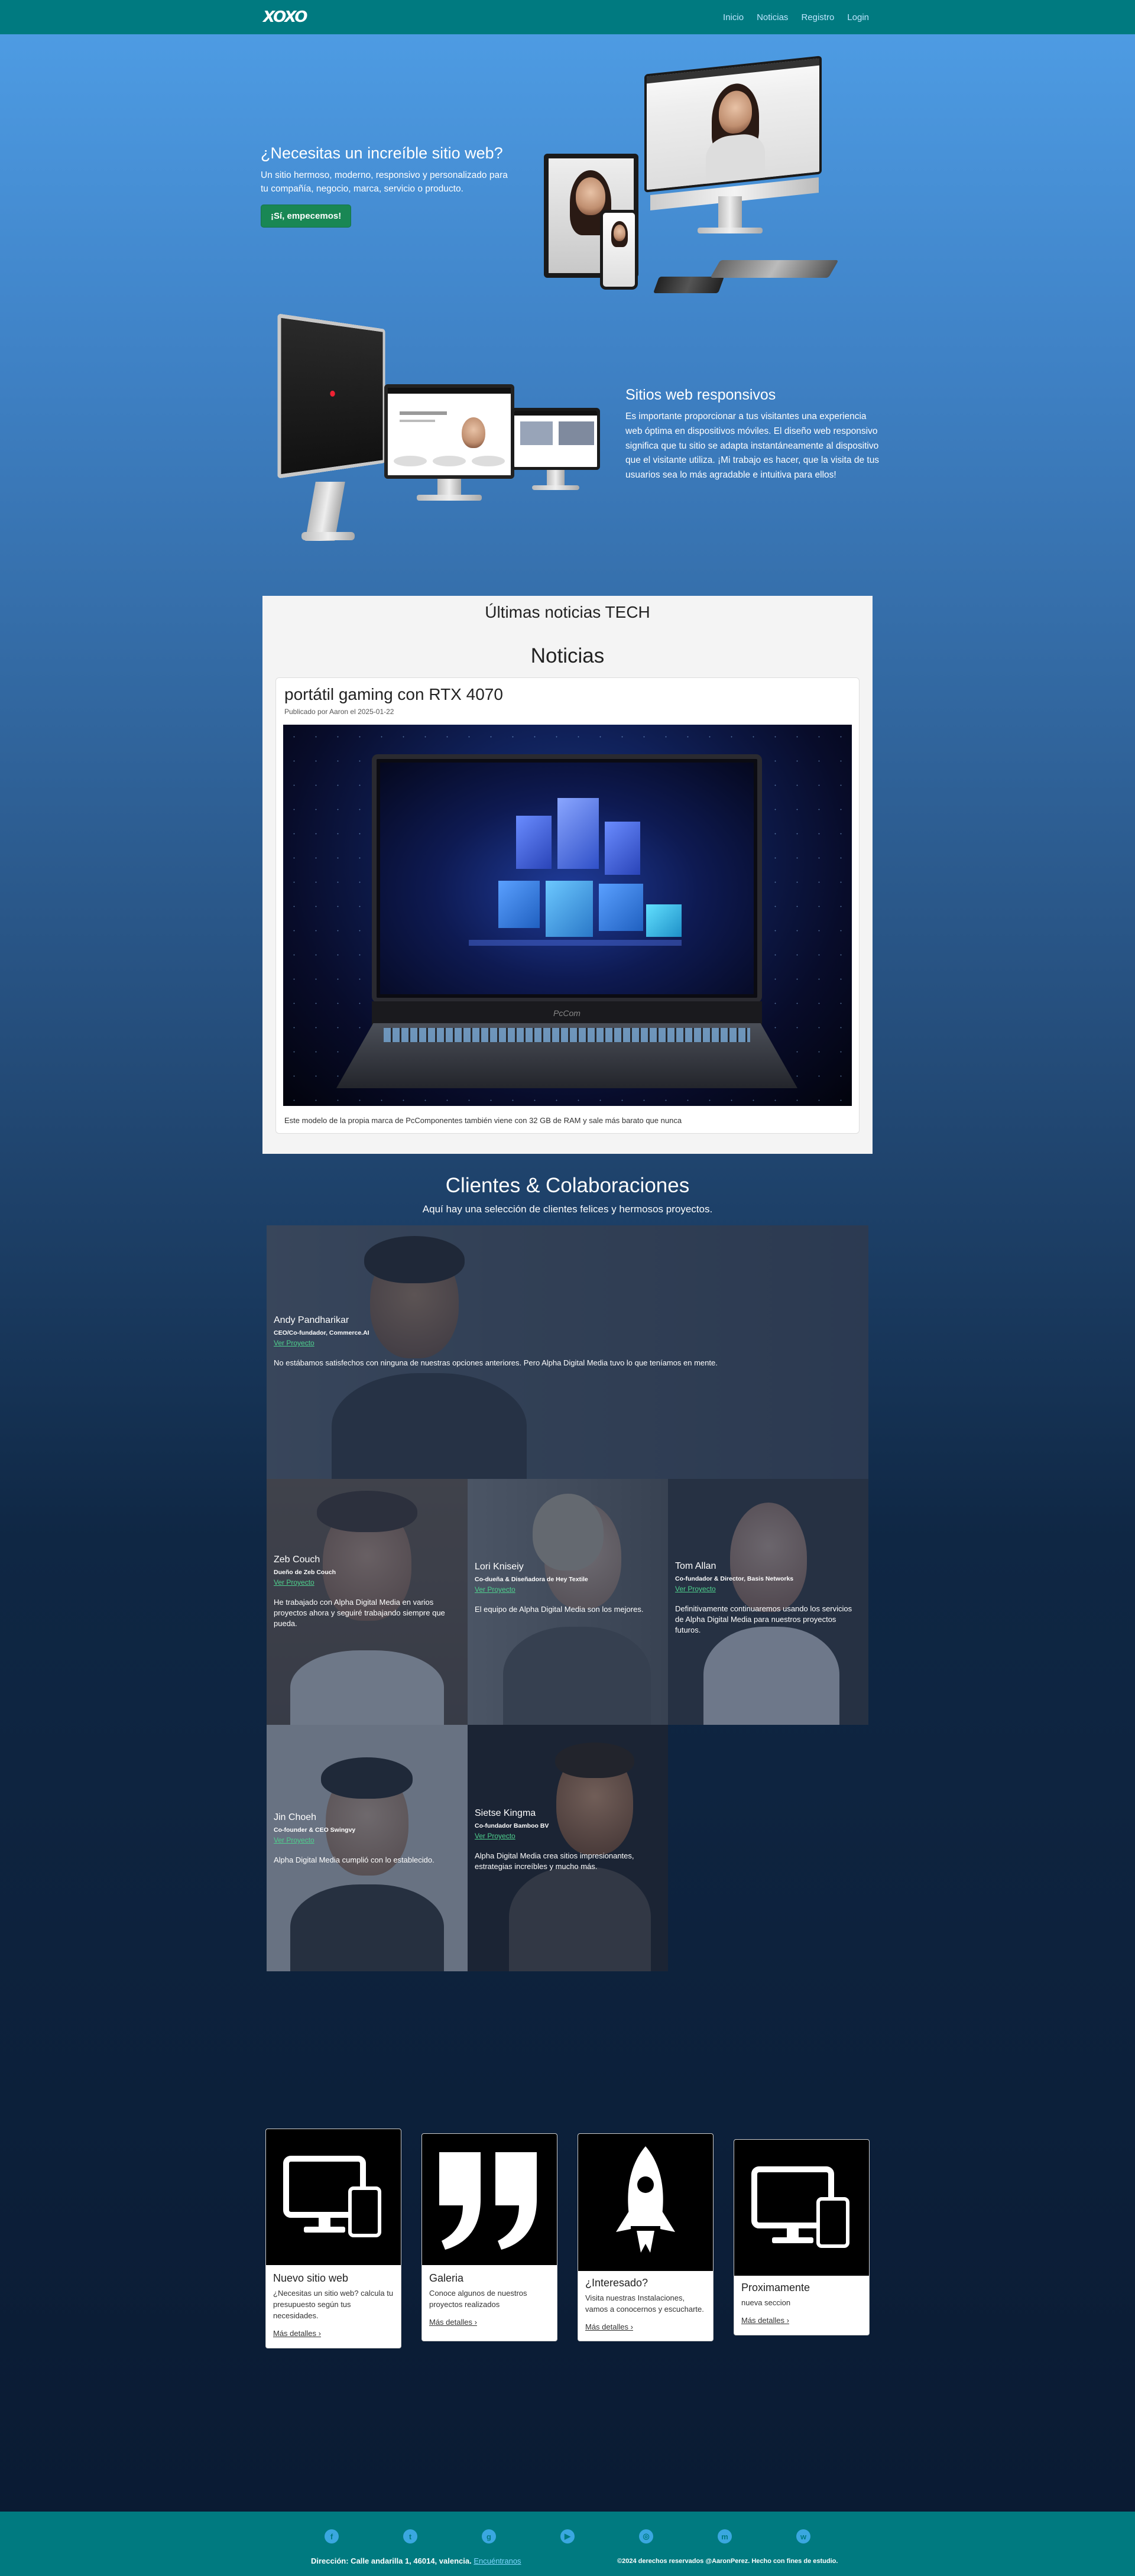 This screenshot has width=1135, height=2576. Describe the element at coordinates (339, 712) in the screenshot. I see `article-meta: Publicado por Aaron el 2025-01-22` at that location.